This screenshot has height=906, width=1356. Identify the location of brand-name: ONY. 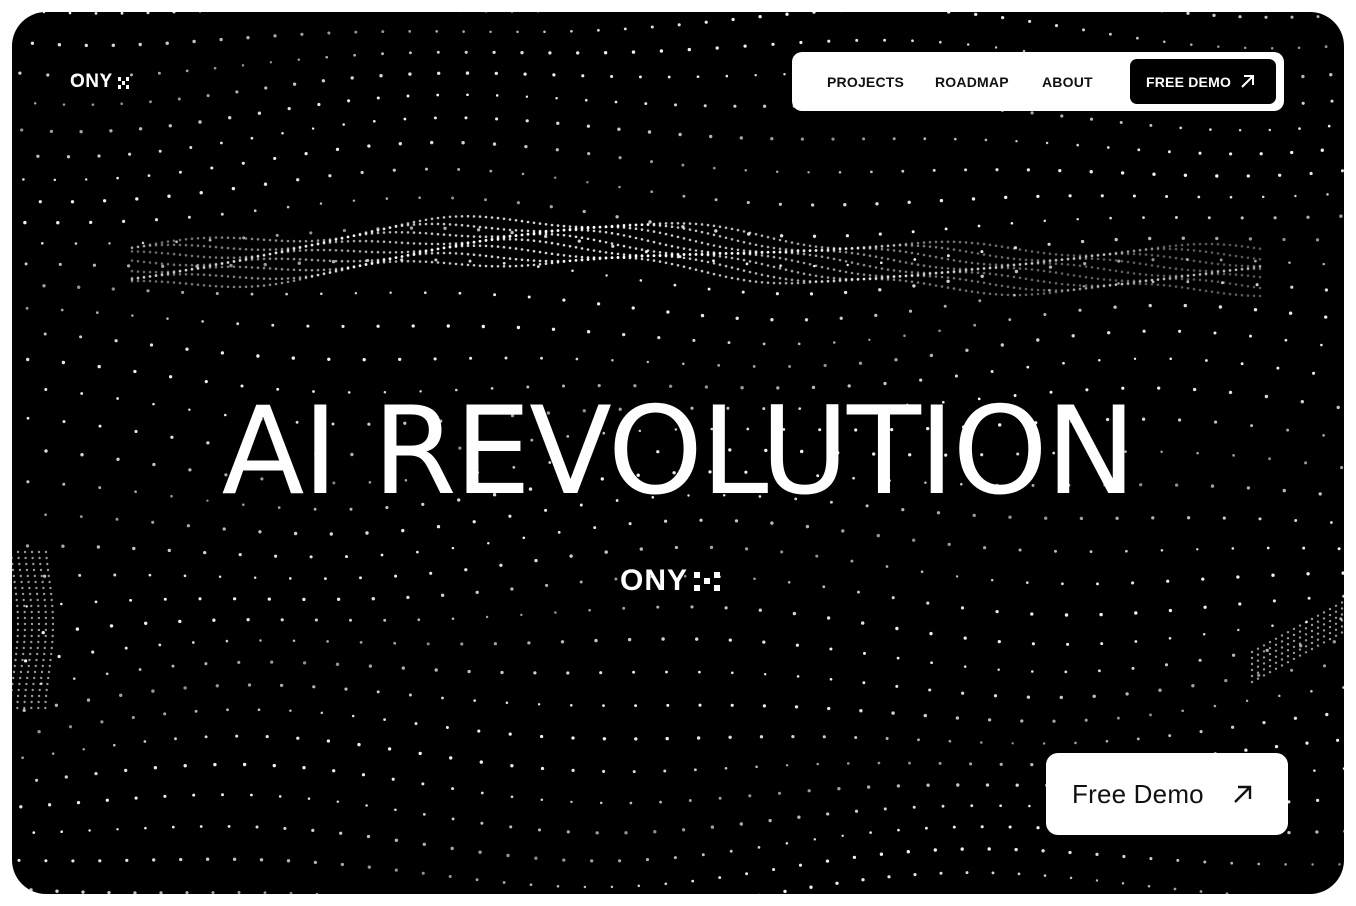
(91, 81).